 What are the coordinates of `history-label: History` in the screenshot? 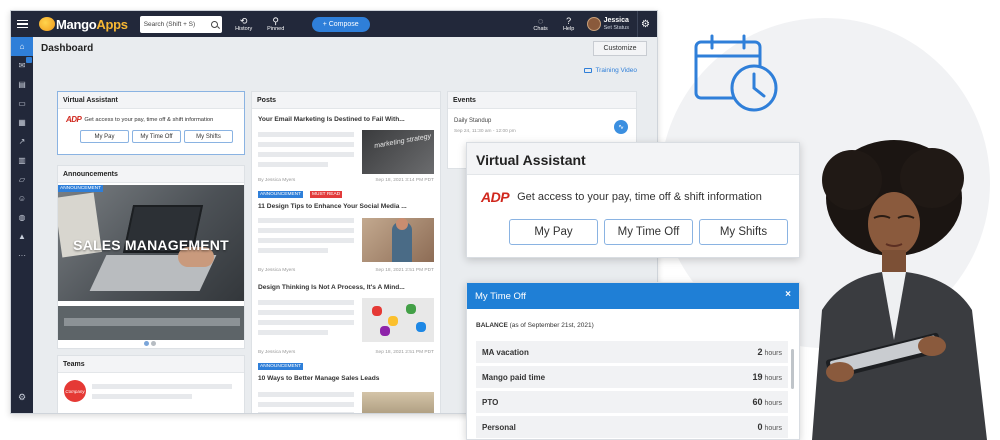 It's located at (244, 29).